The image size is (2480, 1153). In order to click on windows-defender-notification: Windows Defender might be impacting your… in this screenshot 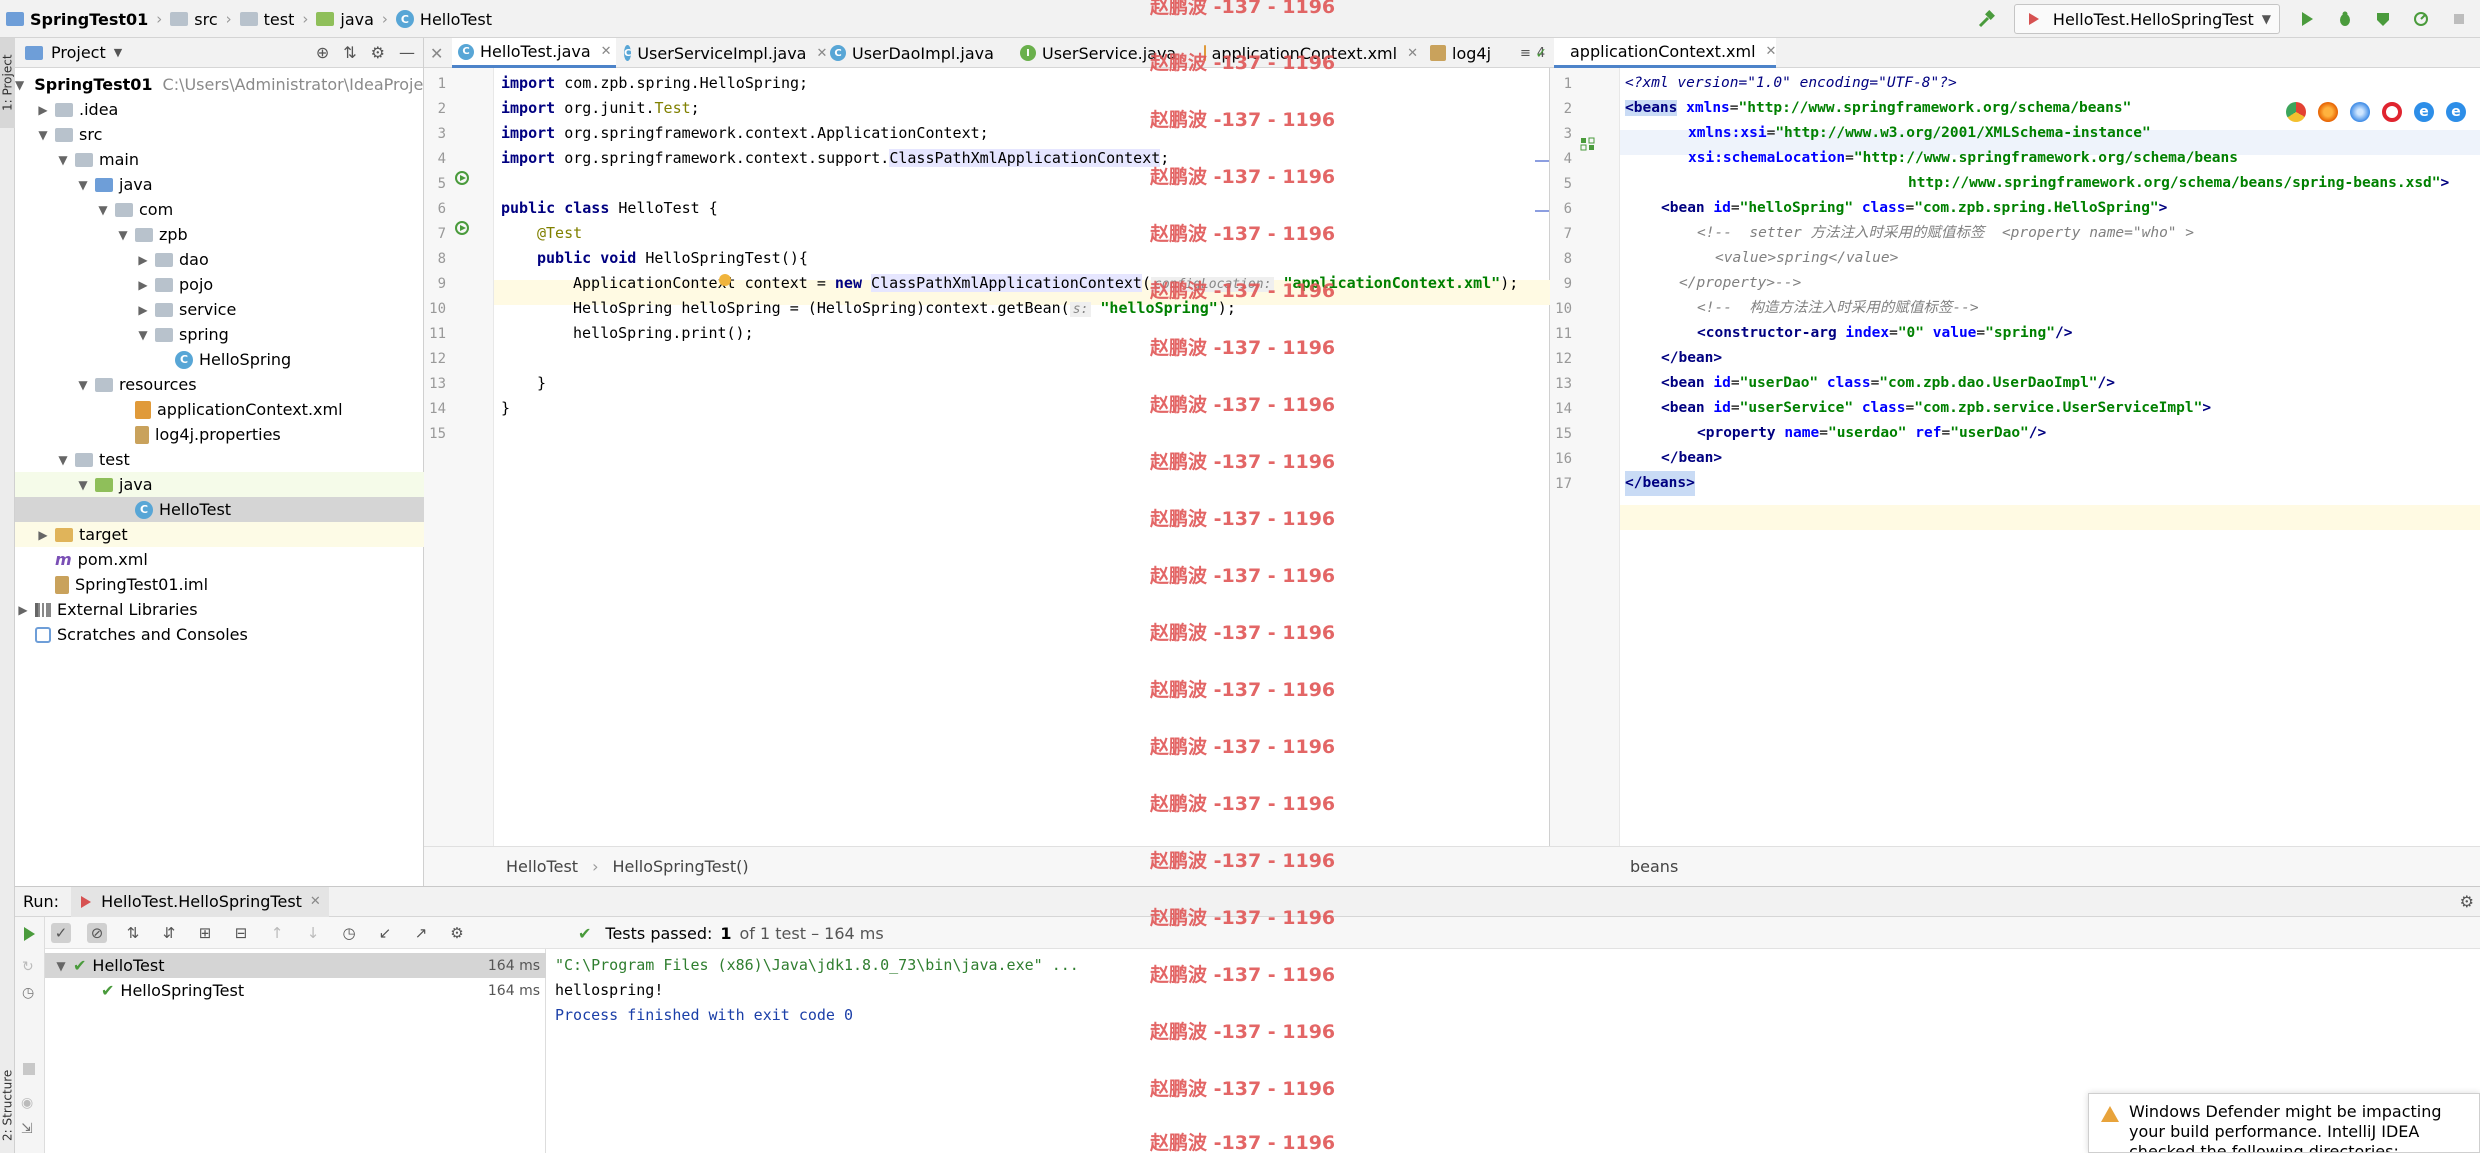, I will do `click(2284, 1123)`.